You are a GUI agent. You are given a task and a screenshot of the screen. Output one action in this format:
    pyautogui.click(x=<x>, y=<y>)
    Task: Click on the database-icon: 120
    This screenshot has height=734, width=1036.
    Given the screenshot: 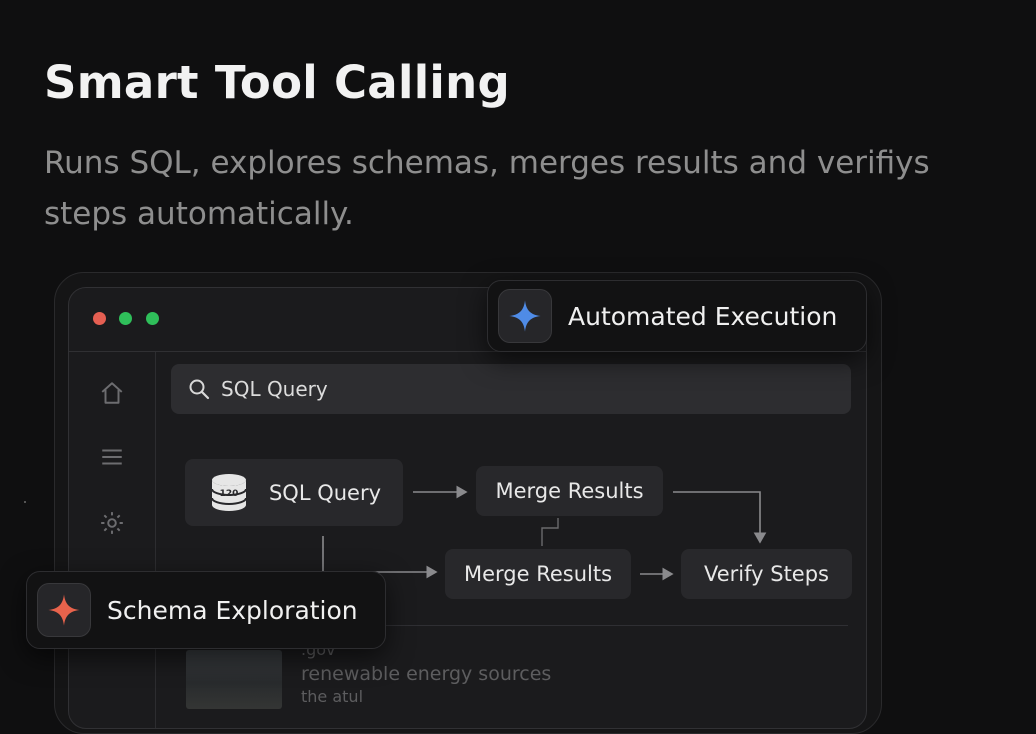 What is the action you would take?
    pyautogui.click(x=228, y=492)
    